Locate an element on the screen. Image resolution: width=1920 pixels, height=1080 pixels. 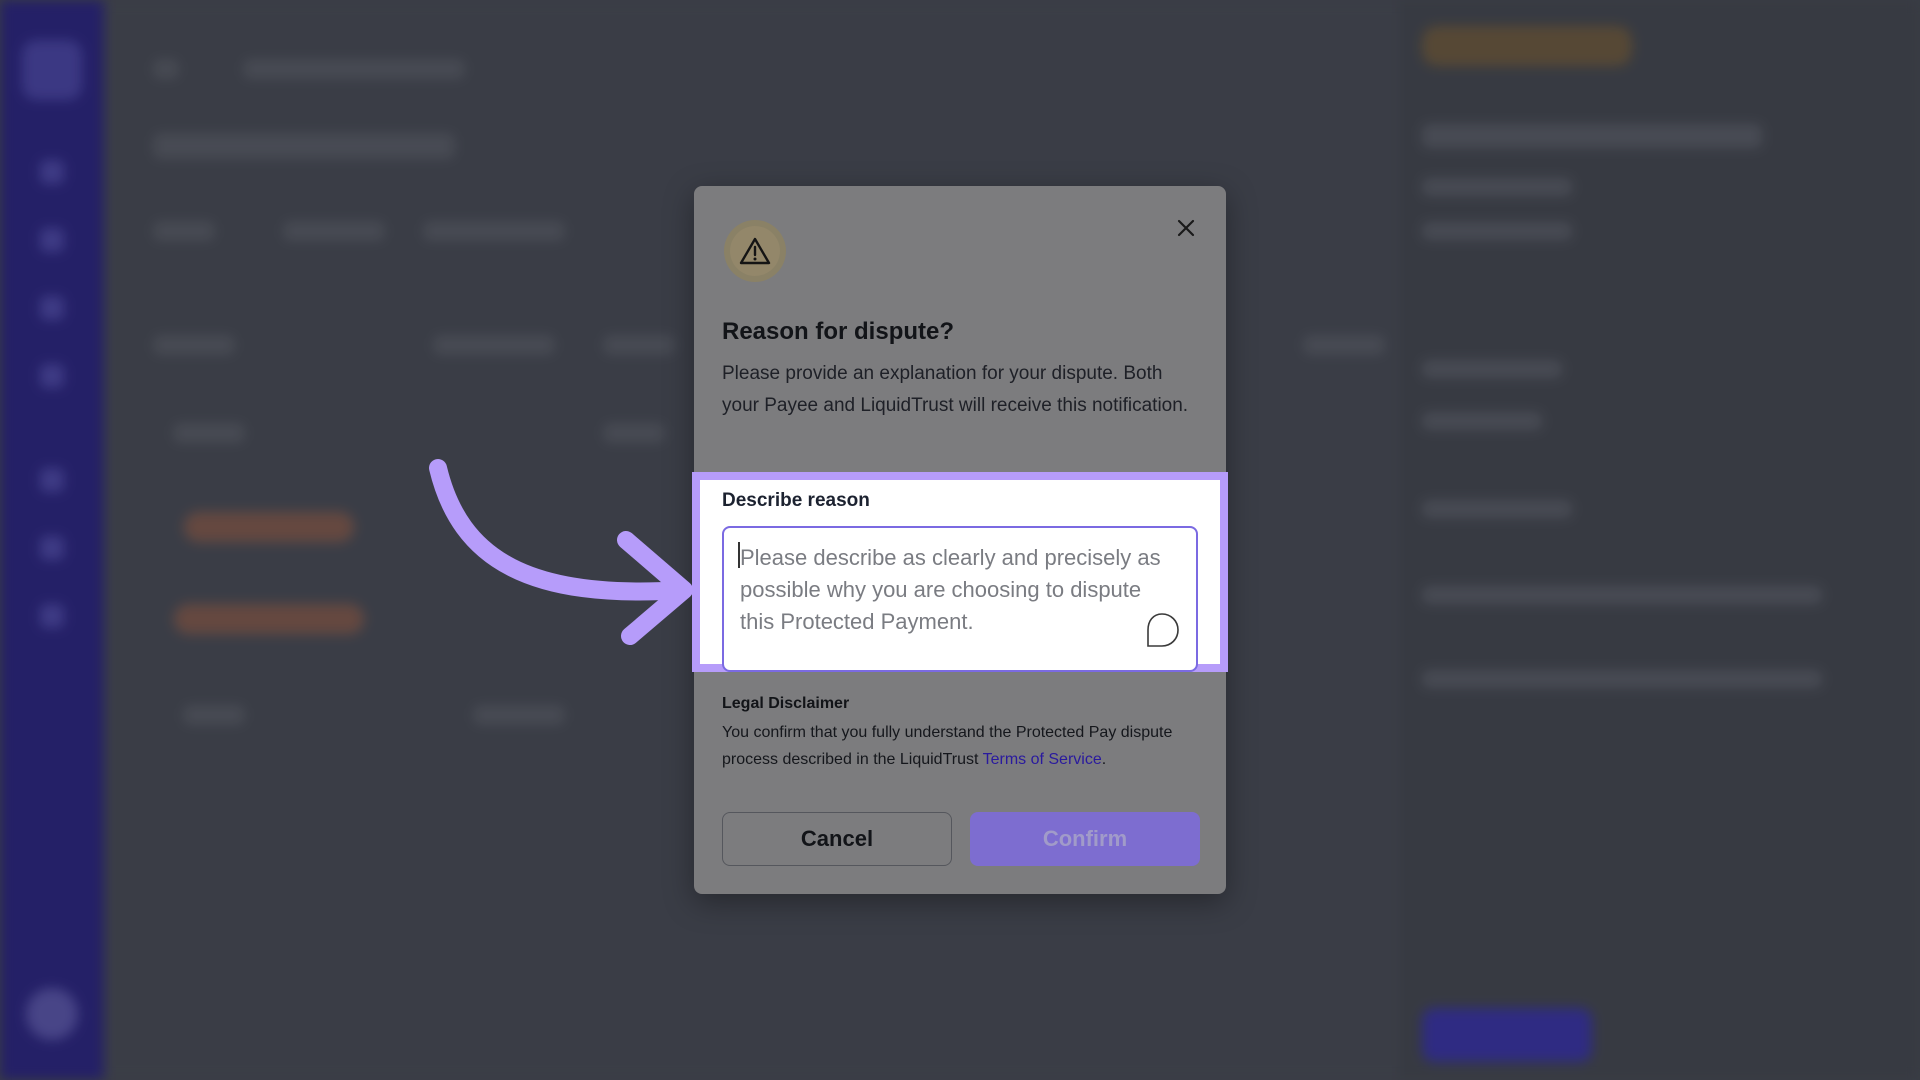
avatar is located at coordinates (52, 1014).